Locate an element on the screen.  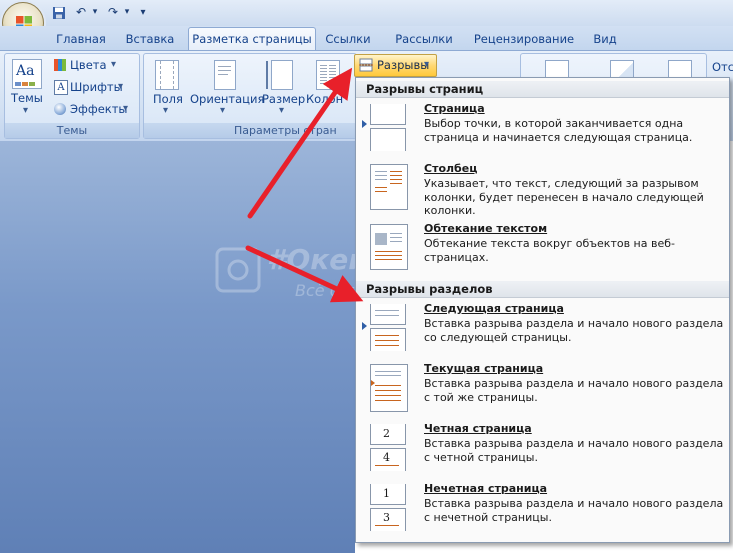
arrow-to-breaks-button is located at coordinates (300, 143).